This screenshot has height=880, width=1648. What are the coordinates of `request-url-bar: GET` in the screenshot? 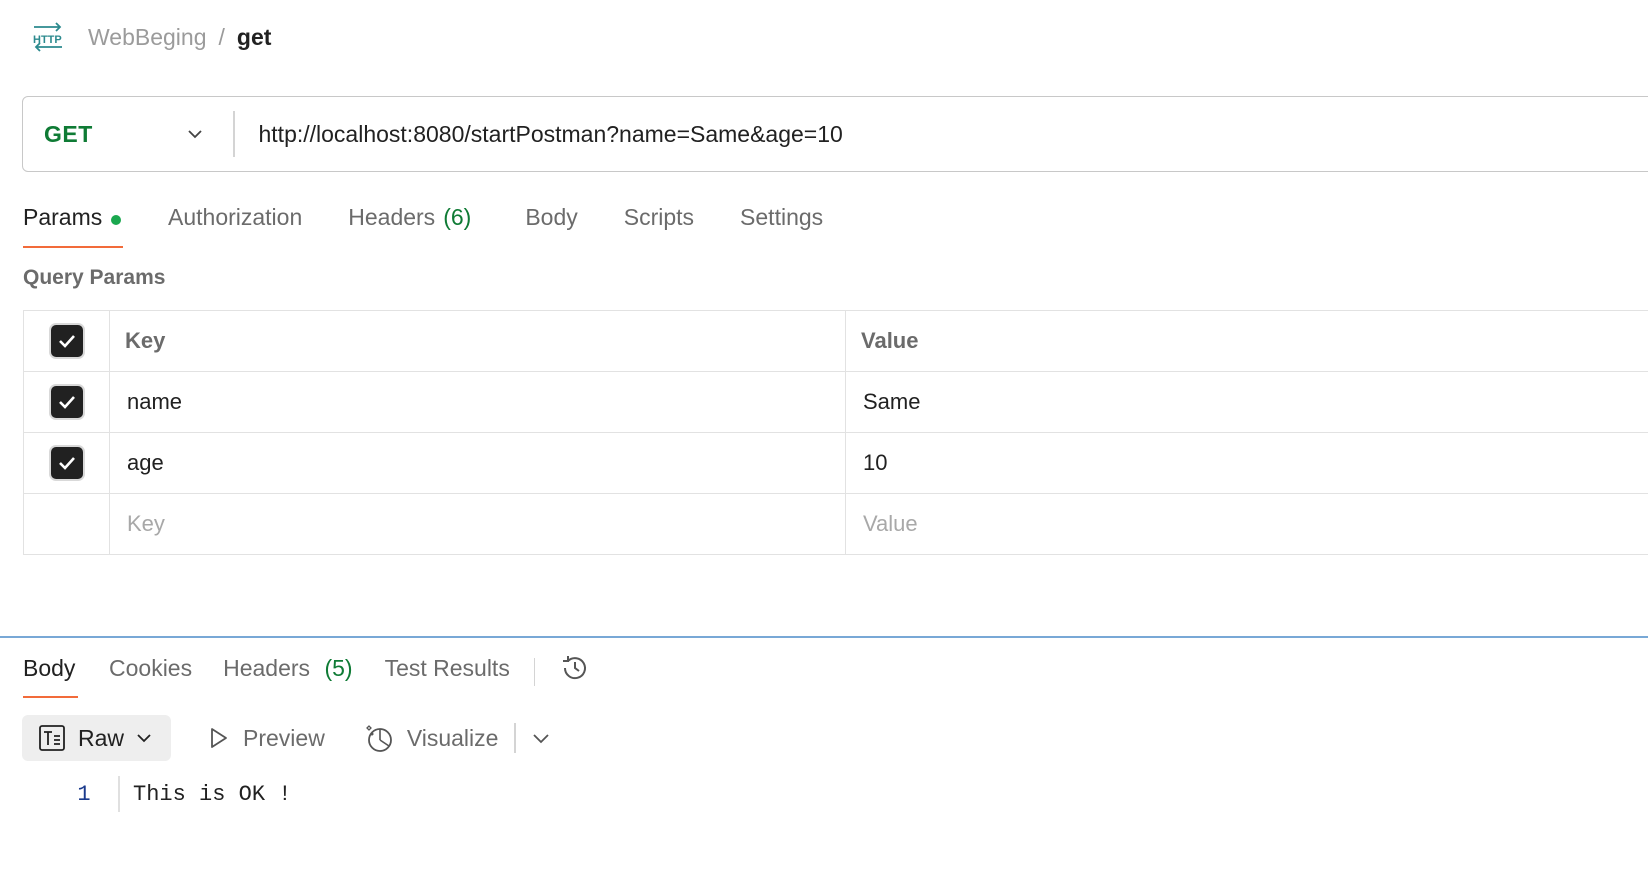 It's located at (835, 134).